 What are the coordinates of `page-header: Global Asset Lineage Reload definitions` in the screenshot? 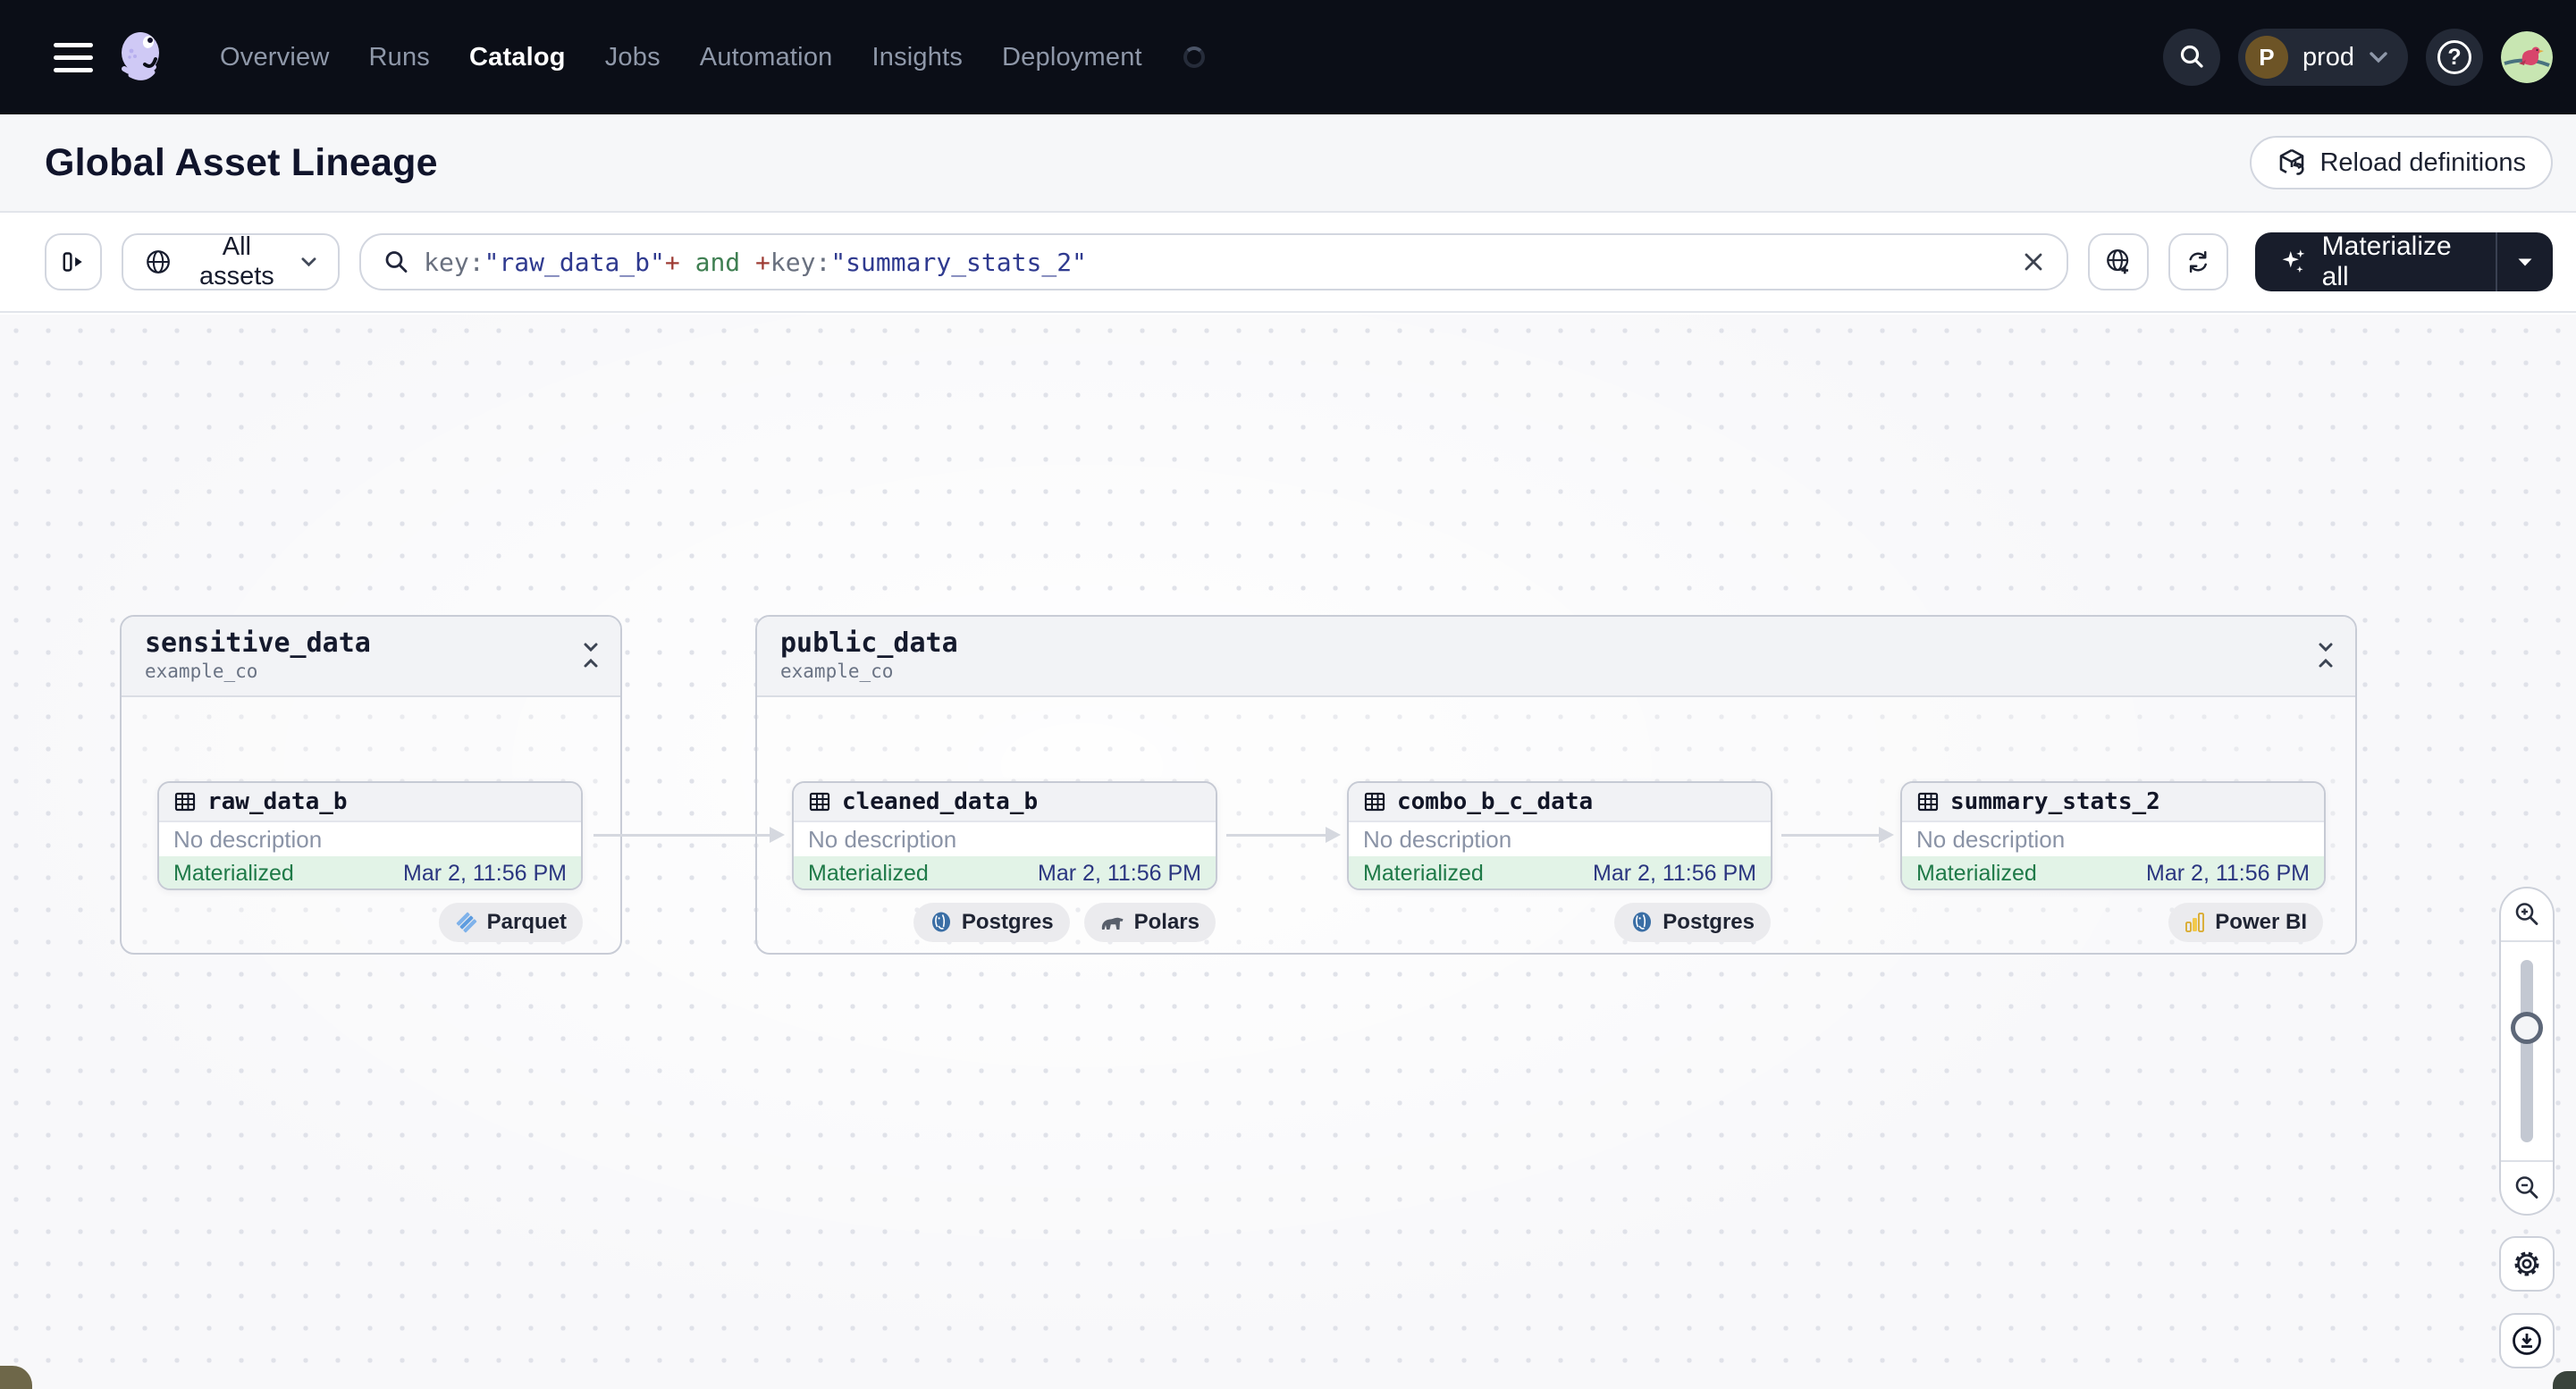 It's located at (1288, 163).